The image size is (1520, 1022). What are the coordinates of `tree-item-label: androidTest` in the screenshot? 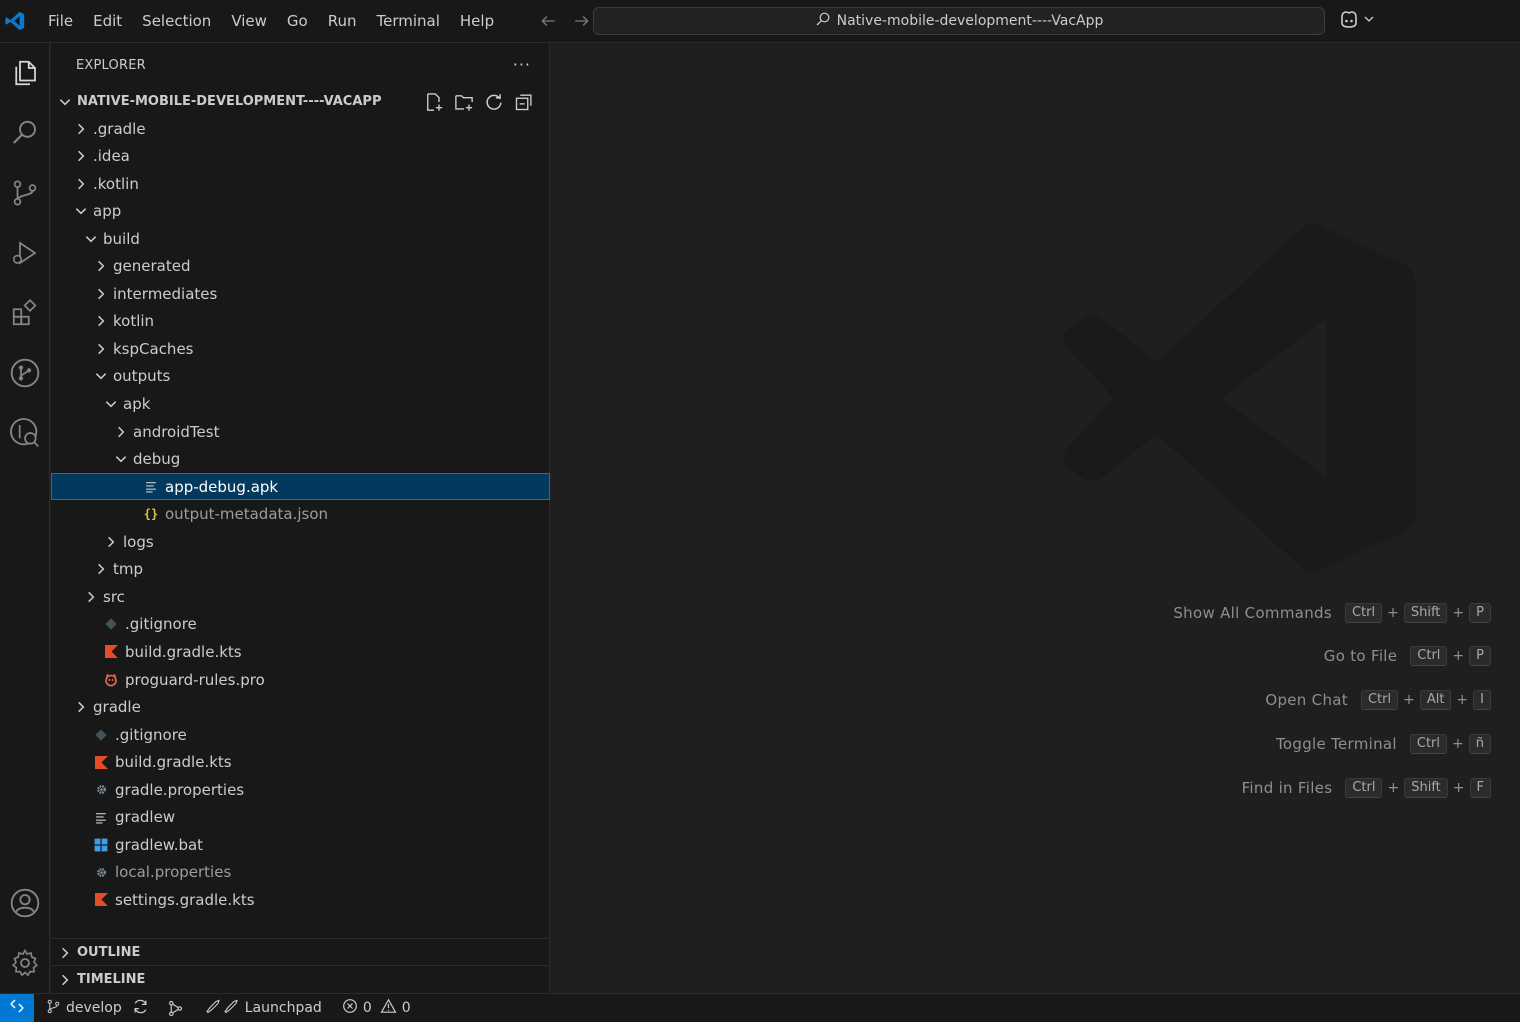 It's located at (176, 431).